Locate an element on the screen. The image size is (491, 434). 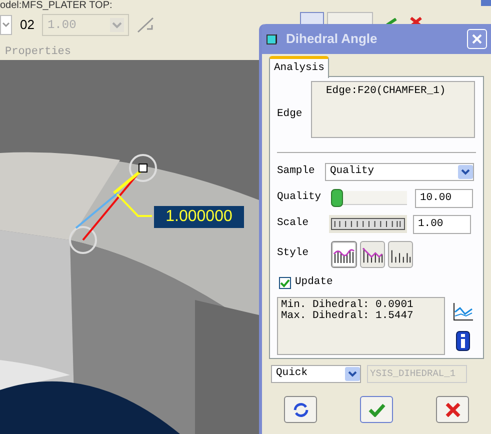
repaint-button is located at coordinates (300, 409).